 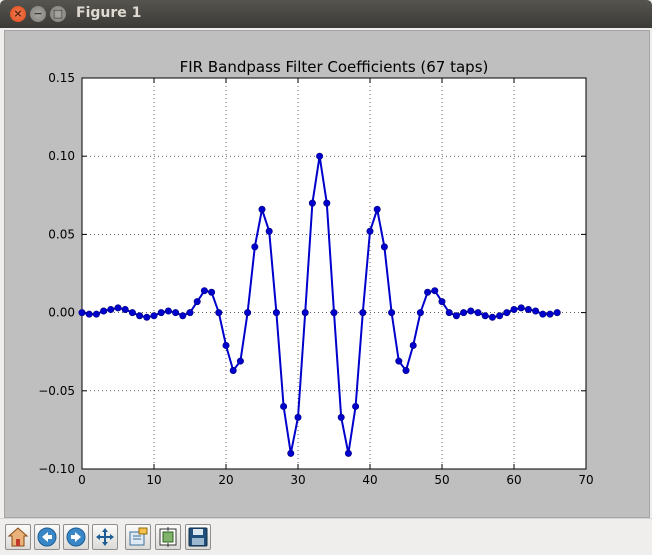 I want to click on y-tick-label: 0.00, so click(x=61, y=313).